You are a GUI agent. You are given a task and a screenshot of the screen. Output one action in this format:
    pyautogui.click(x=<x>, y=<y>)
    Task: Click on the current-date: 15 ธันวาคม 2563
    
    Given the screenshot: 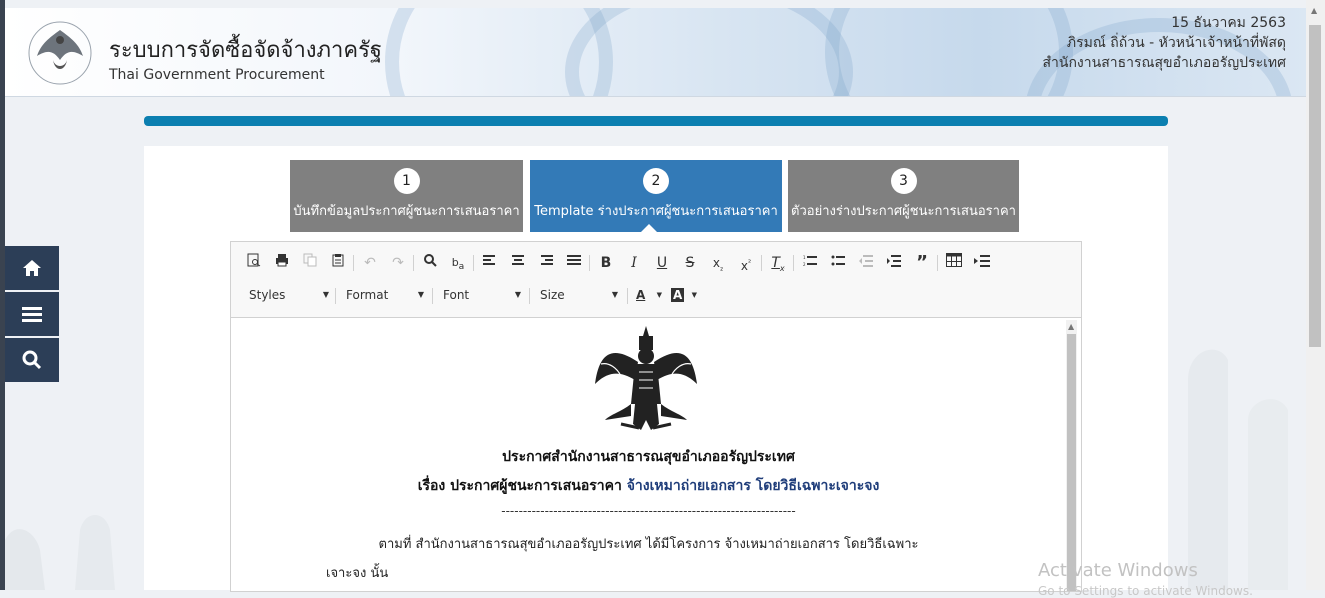 What is the action you would take?
    pyautogui.click(x=1228, y=23)
    